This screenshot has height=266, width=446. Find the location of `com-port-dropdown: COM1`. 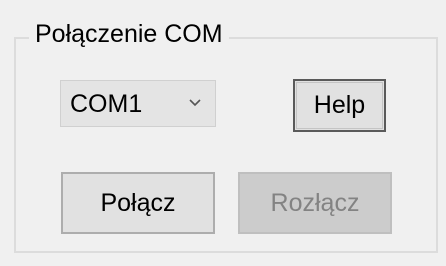

com-port-dropdown: COM1 is located at coordinates (138, 103).